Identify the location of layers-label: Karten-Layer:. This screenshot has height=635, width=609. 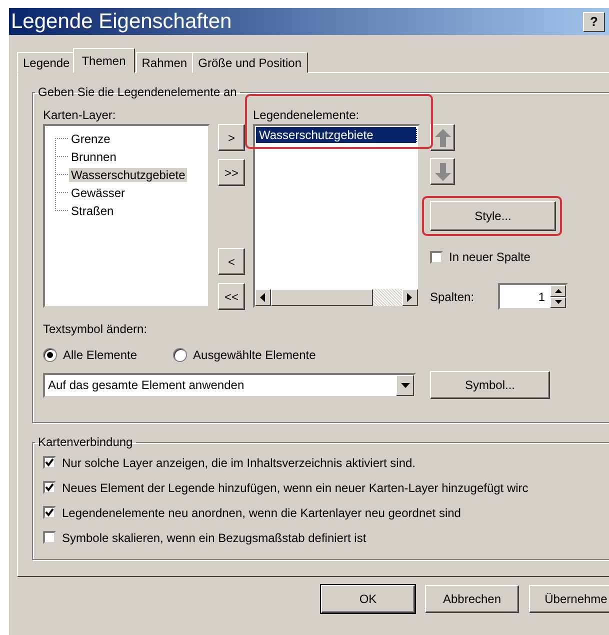
(80, 116).